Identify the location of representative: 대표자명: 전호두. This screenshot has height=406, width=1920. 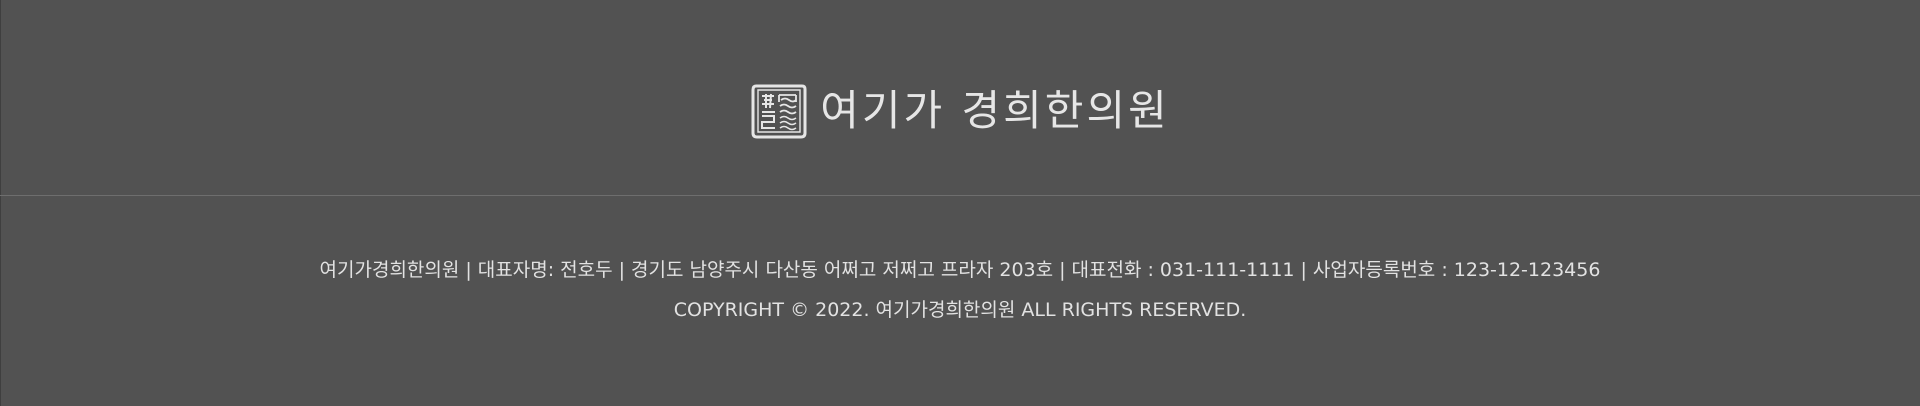
(545, 270).